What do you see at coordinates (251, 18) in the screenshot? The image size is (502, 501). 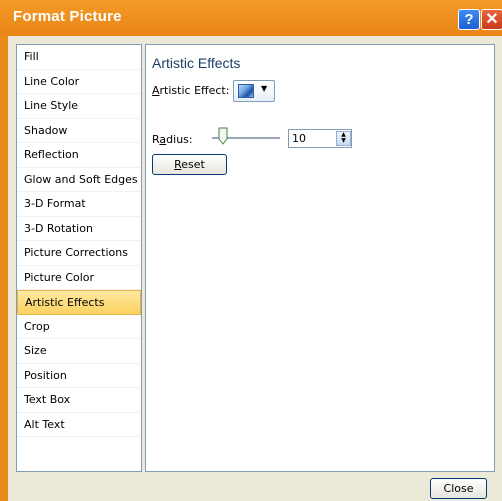 I see `title-bar: Format Picture ? ✕` at bounding box center [251, 18].